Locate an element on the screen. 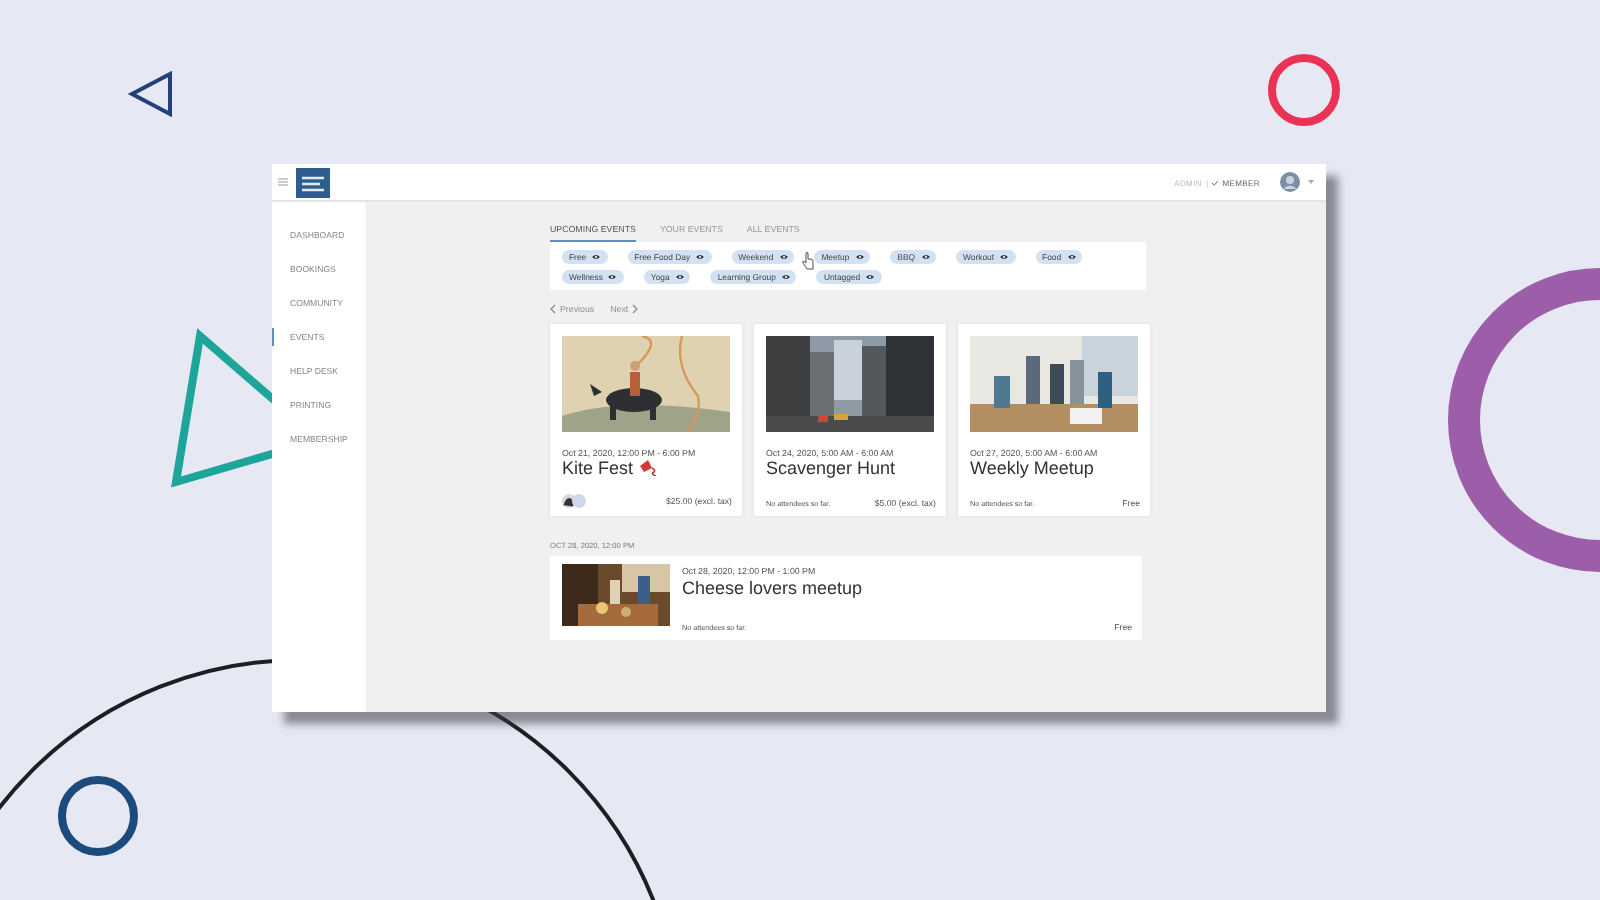 The height and width of the screenshot is (900, 1600). logo is located at coordinates (313, 182).